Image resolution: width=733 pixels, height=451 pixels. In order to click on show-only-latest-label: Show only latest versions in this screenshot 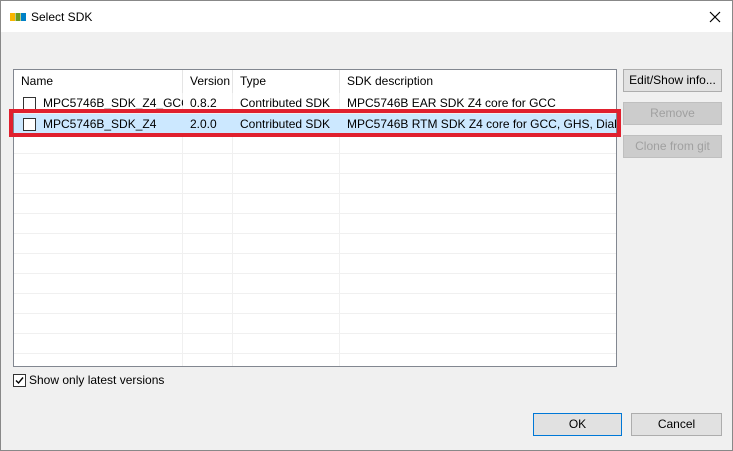, I will do `click(97, 380)`.